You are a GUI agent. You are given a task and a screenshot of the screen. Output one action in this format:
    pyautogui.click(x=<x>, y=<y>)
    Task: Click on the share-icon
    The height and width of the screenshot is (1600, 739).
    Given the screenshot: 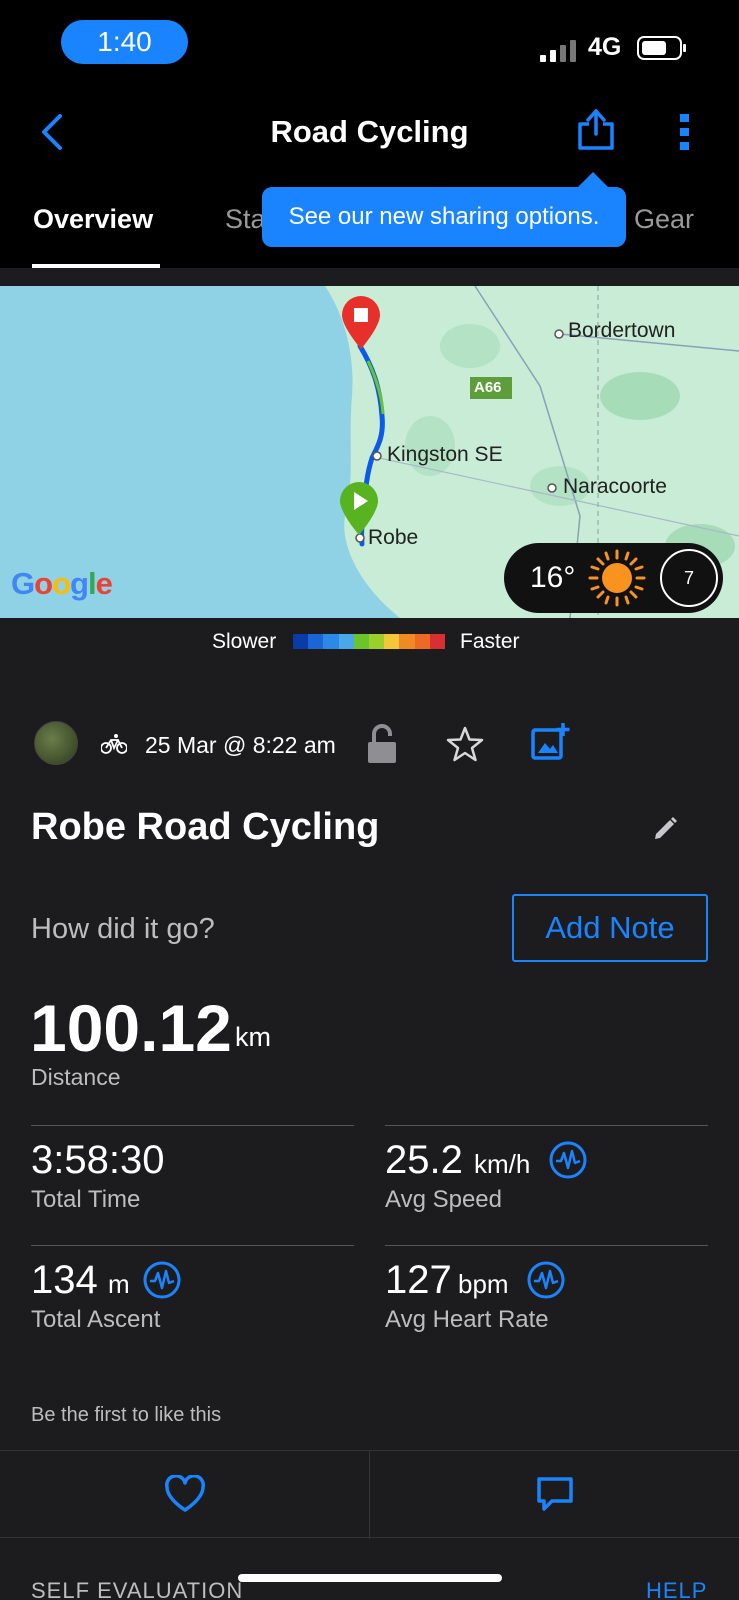 What is the action you would take?
    pyautogui.click(x=596, y=128)
    